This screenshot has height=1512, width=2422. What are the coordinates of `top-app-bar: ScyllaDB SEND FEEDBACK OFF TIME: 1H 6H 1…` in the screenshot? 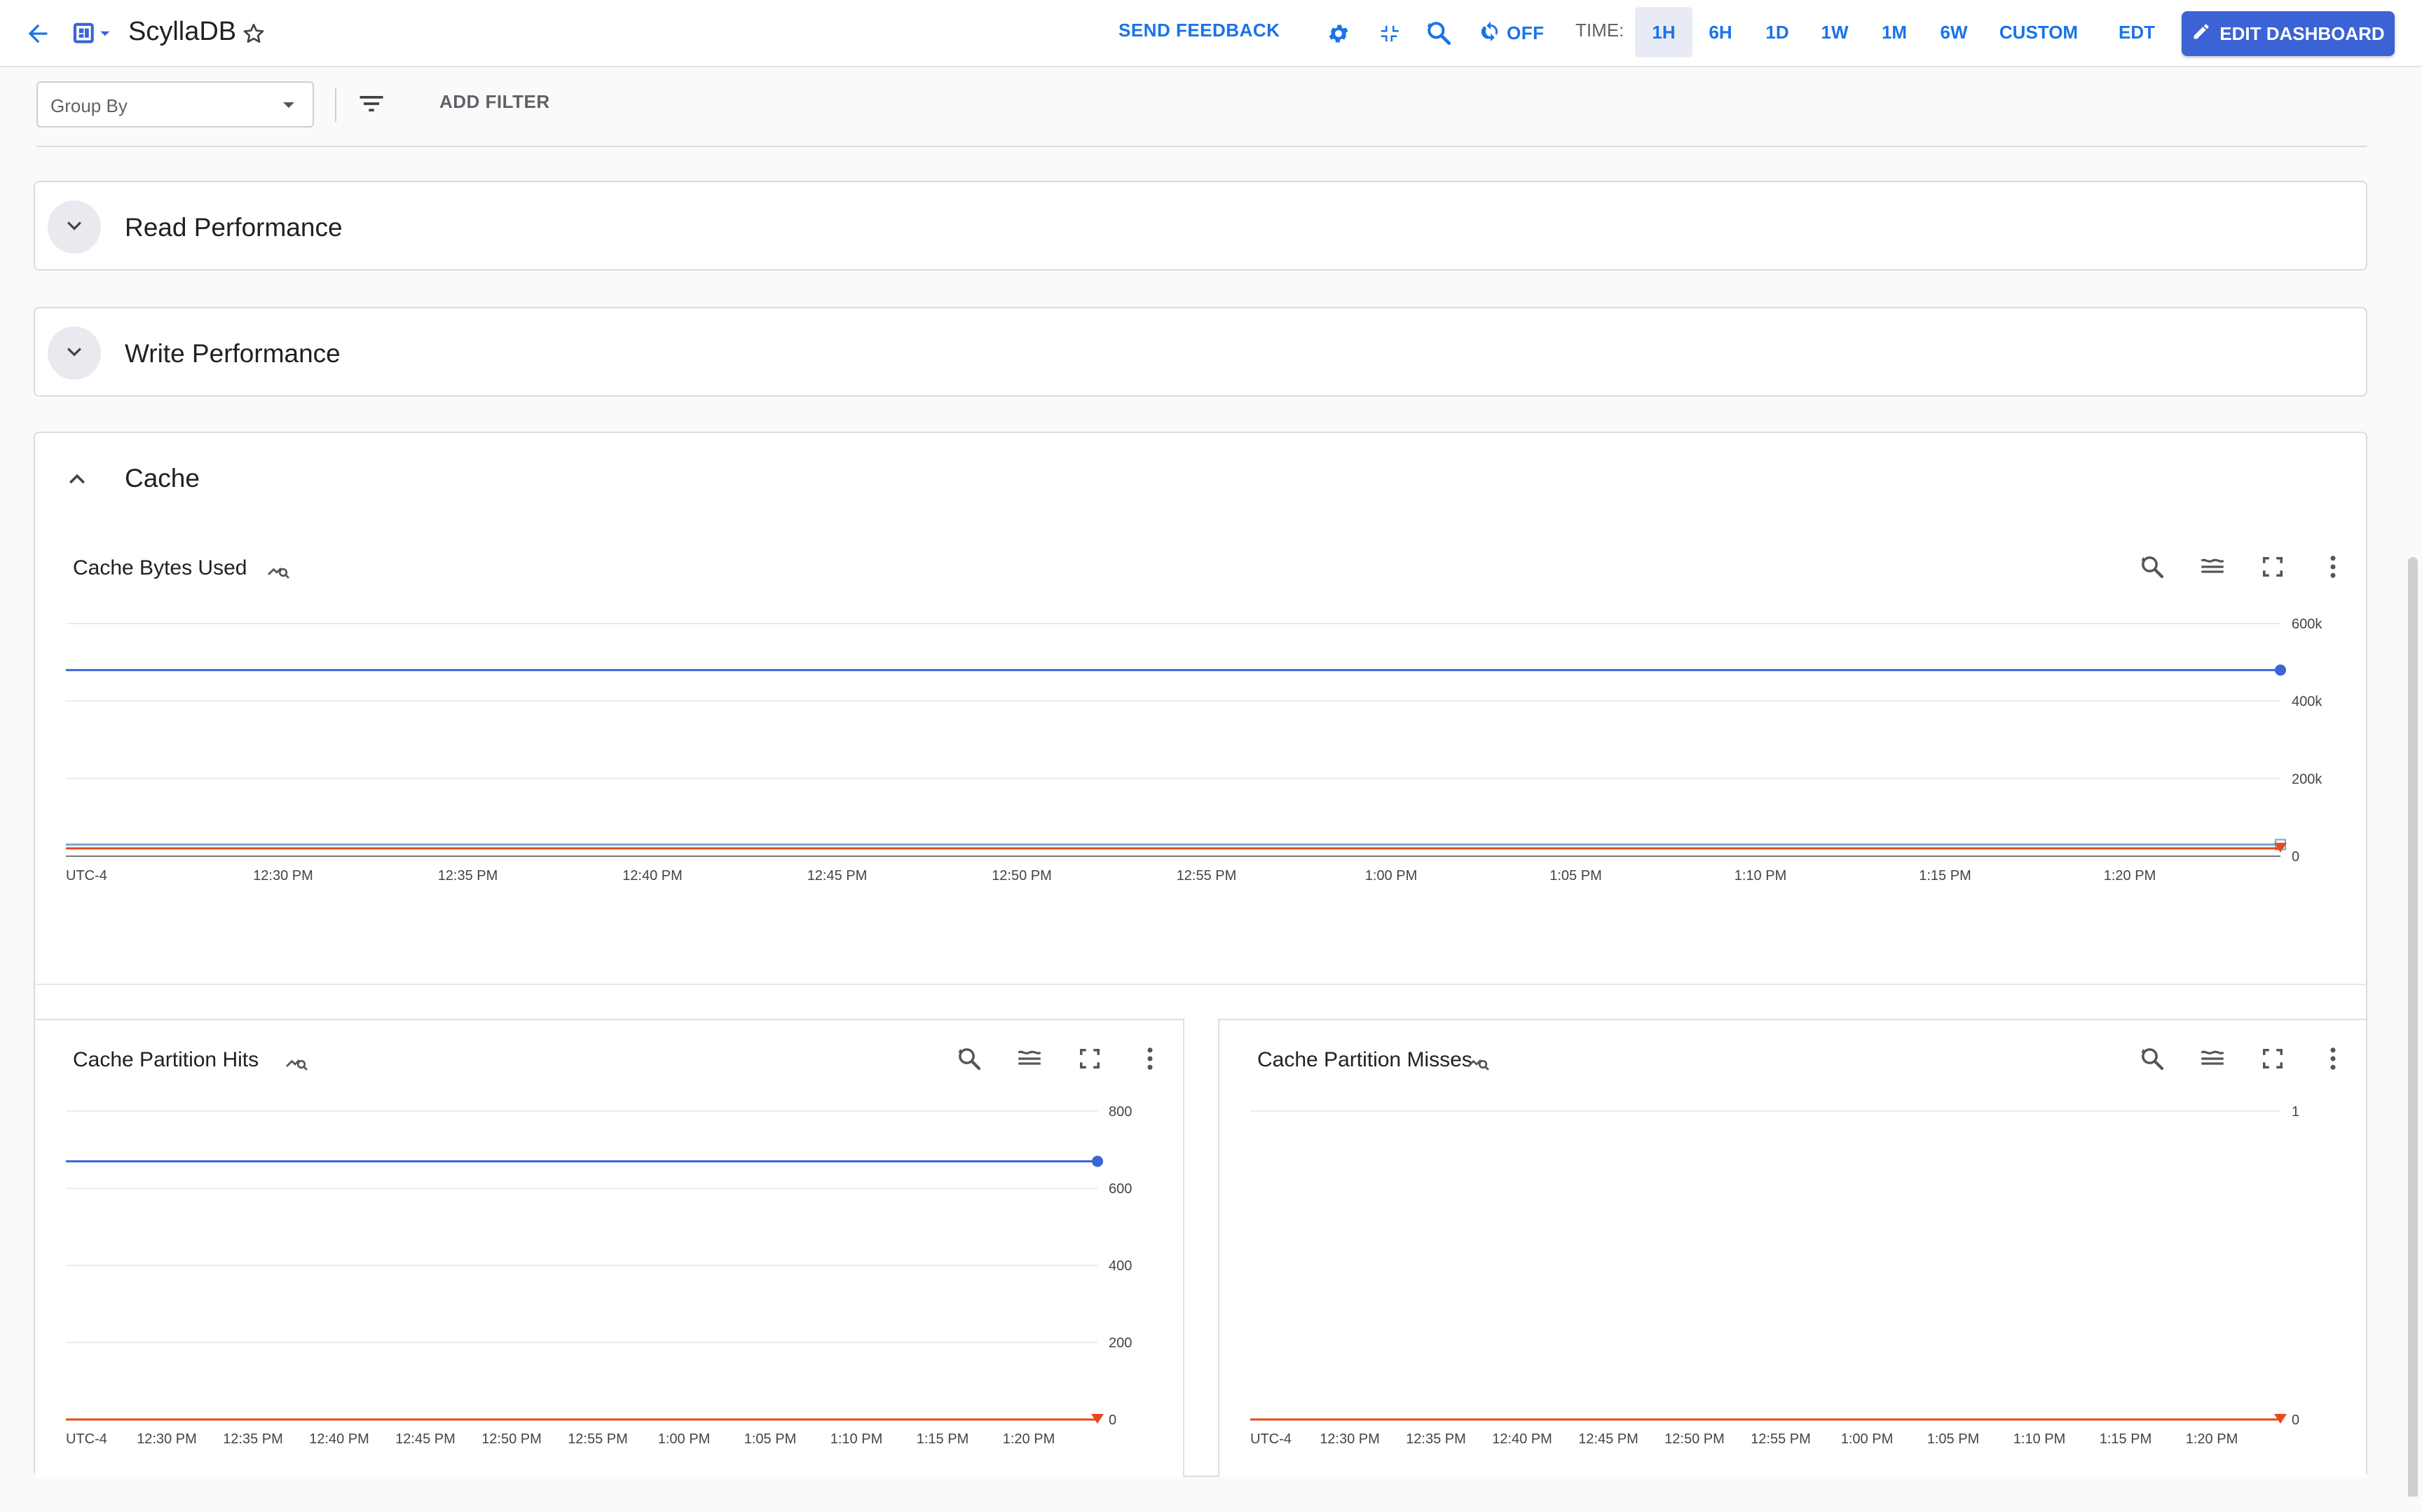 It's located at (1211, 33).